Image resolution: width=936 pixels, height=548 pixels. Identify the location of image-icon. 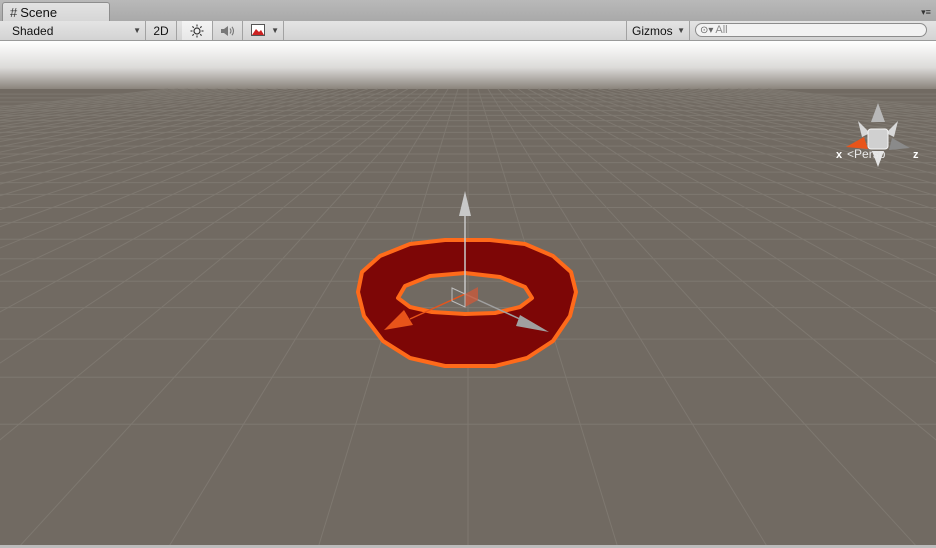
(258, 31).